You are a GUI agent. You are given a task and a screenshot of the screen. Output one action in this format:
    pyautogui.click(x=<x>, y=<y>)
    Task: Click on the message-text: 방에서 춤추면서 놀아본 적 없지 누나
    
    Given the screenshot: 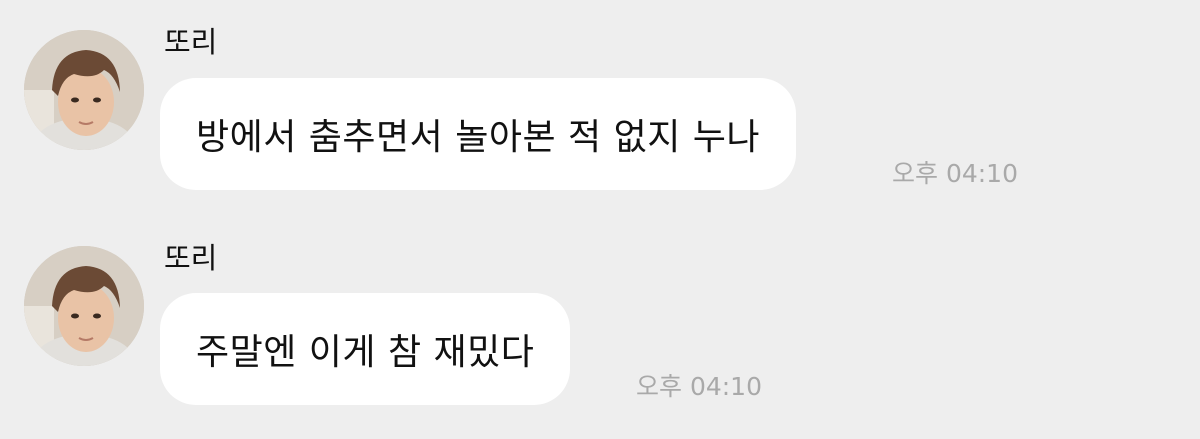 What is the action you would take?
    pyautogui.click(x=478, y=137)
    